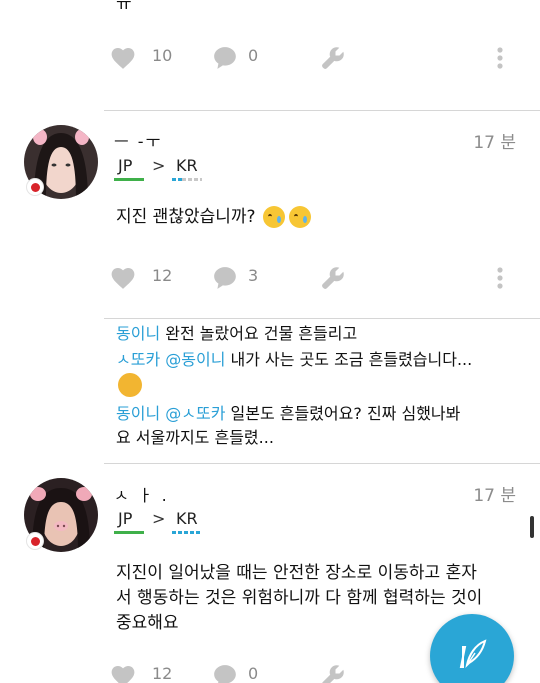 The height and width of the screenshot is (683, 540). I want to click on comment-count: 3, so click(253, 275).